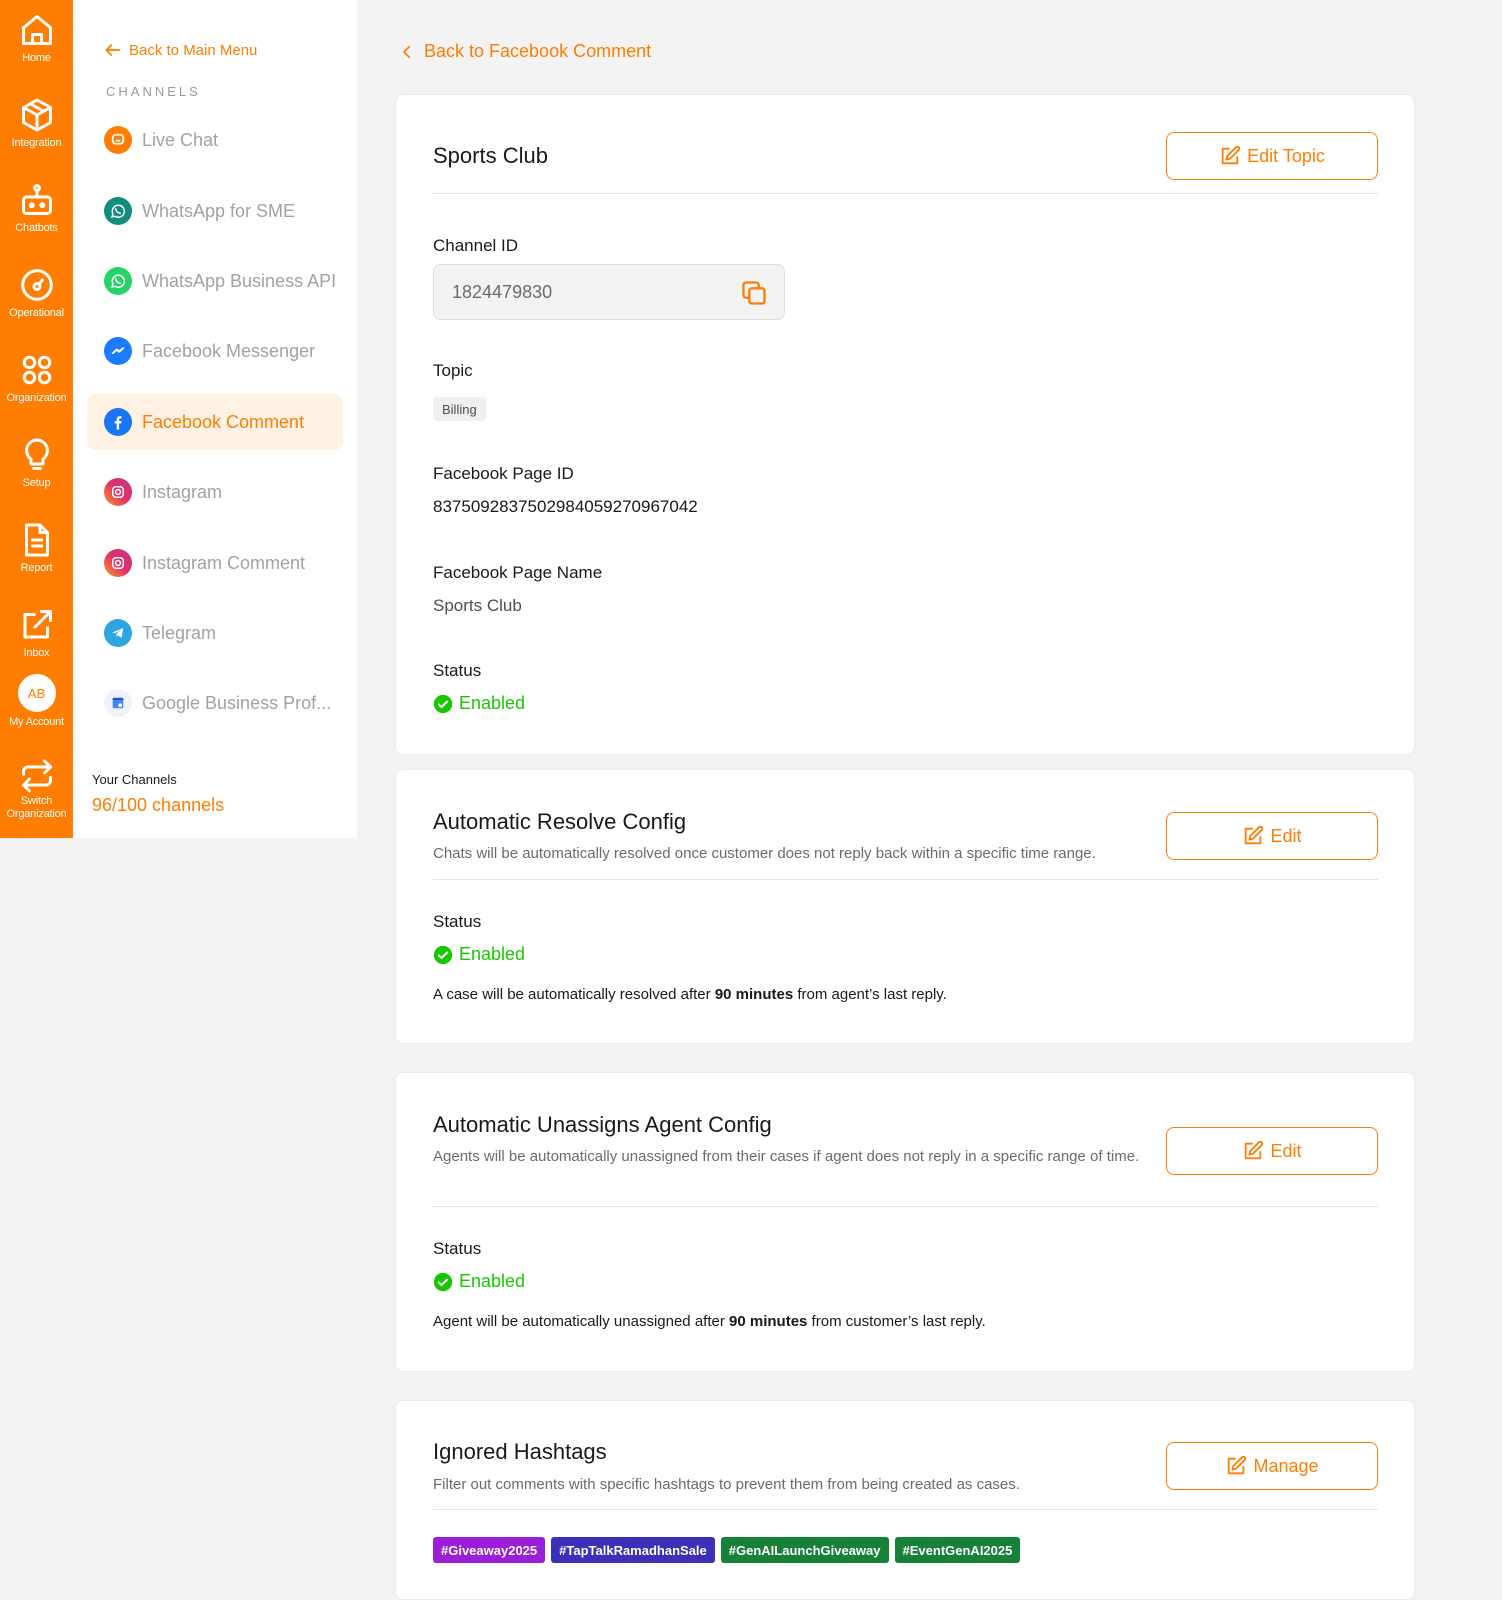  I want to click on edit-label: Edit, so click(1286, 835).